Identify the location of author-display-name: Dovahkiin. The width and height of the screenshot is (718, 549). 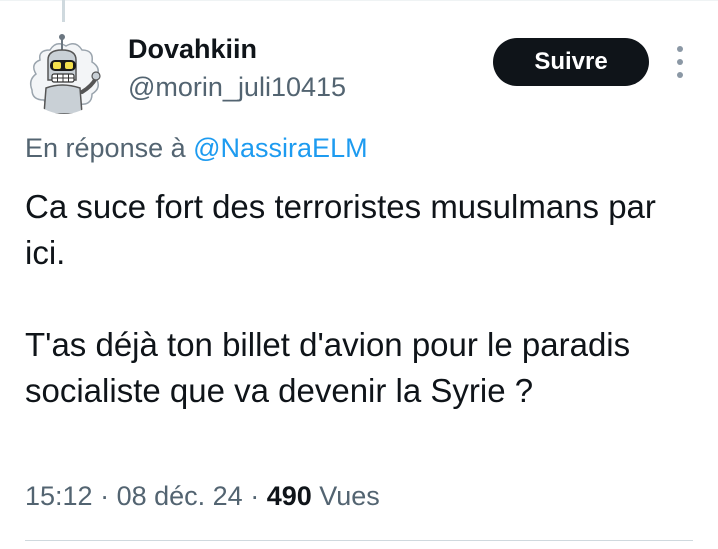
(192, 49).